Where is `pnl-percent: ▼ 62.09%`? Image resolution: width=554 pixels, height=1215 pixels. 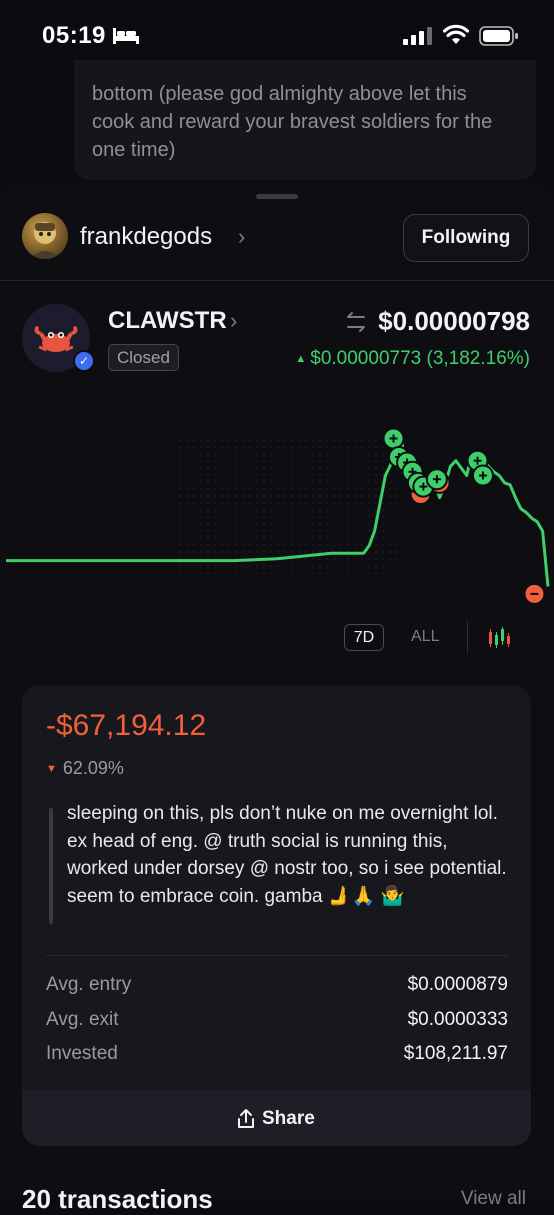 pnl-percent: ▼ 62.09% is located at coordinates (85, 768).